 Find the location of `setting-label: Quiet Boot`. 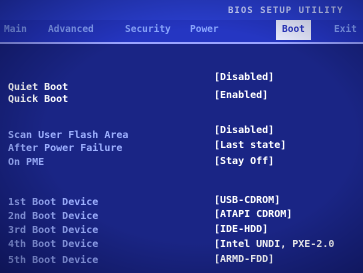

setting-label: Quiet Boot is located at coordinates (38, 87).